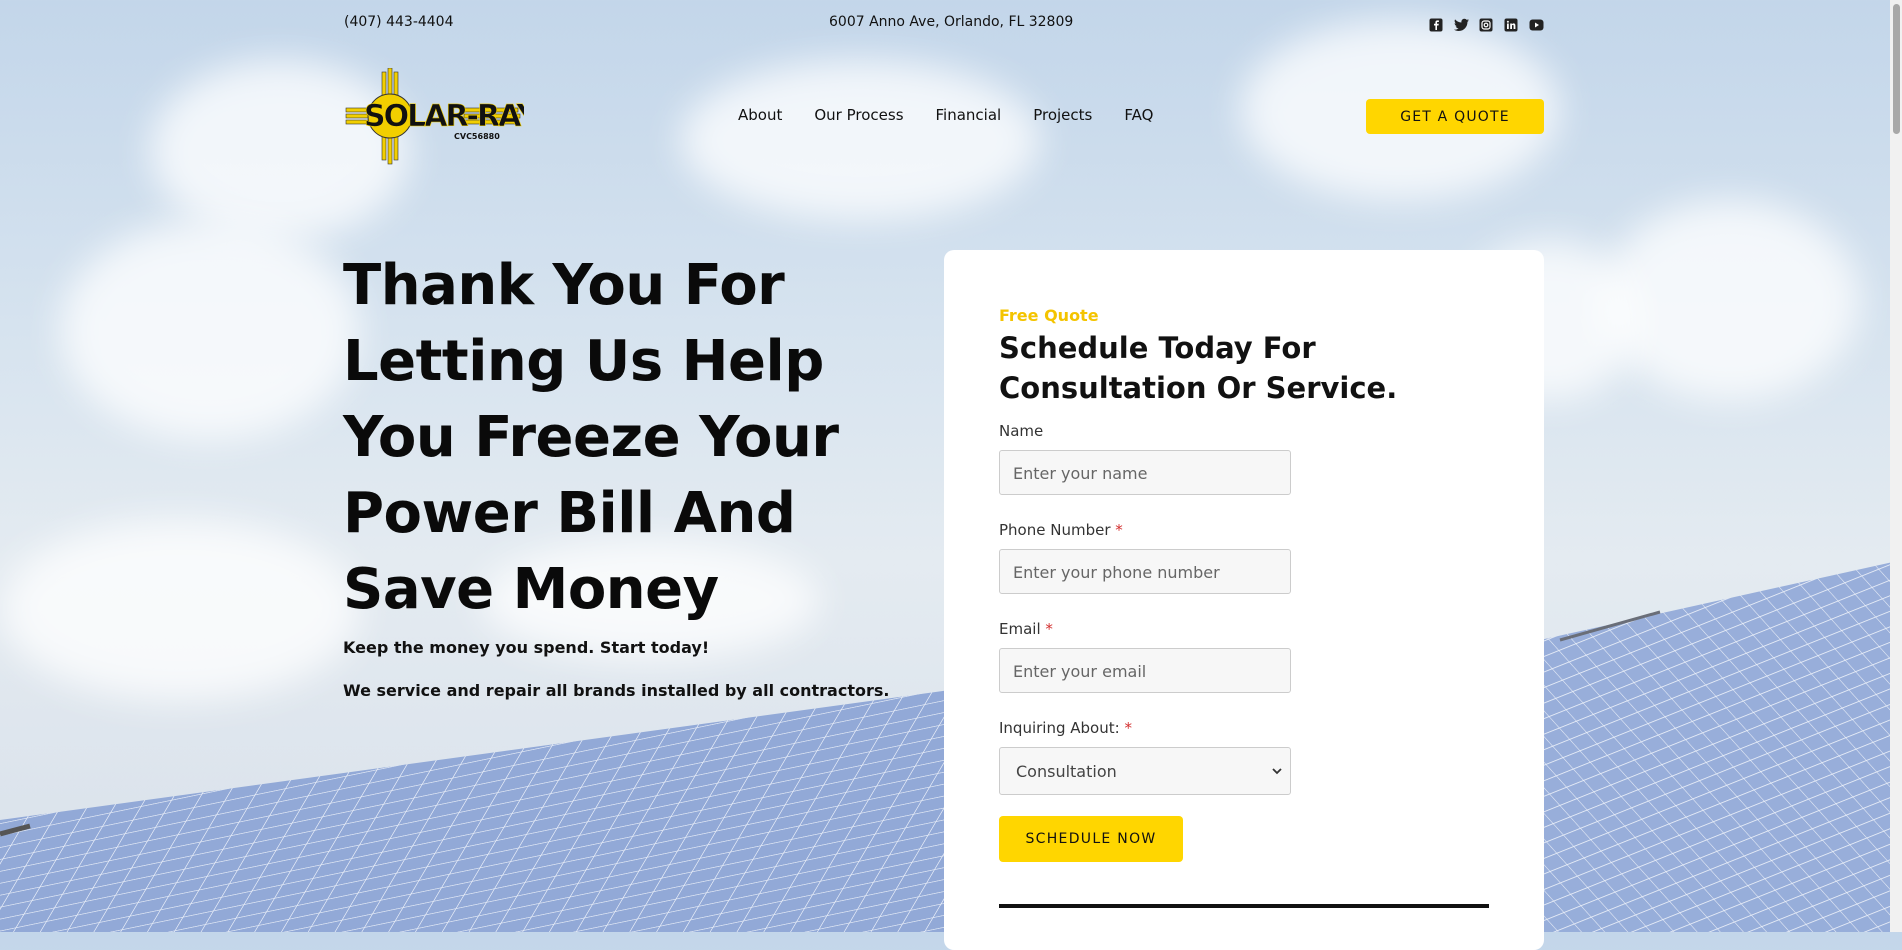 The image size is (1902, 950). What do you see at coordinates (1511, 24) in the screenshot?
I see `linkedin-icon` at bounding box center [1511, 24].